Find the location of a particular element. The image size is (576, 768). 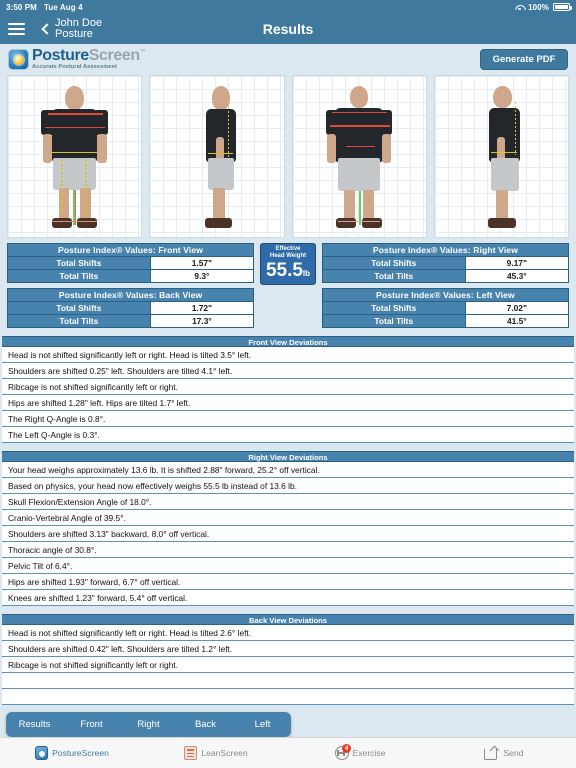

hamburger-menu-icon is located at coordinates (22, 29).